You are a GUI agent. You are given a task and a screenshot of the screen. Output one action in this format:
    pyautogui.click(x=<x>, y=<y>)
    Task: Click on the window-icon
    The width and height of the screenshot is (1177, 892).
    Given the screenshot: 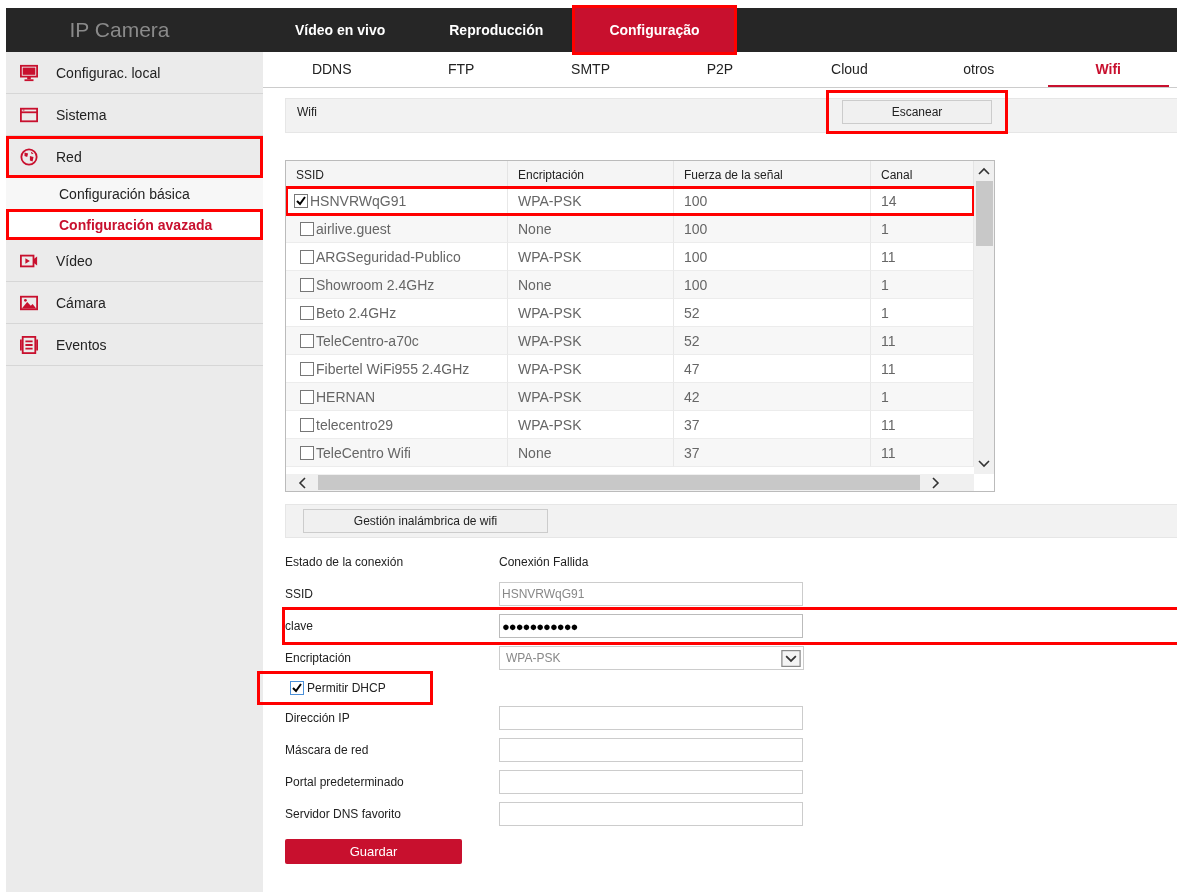 What is the action you would take?
    pyautogui.click(x=29, y=114)
    